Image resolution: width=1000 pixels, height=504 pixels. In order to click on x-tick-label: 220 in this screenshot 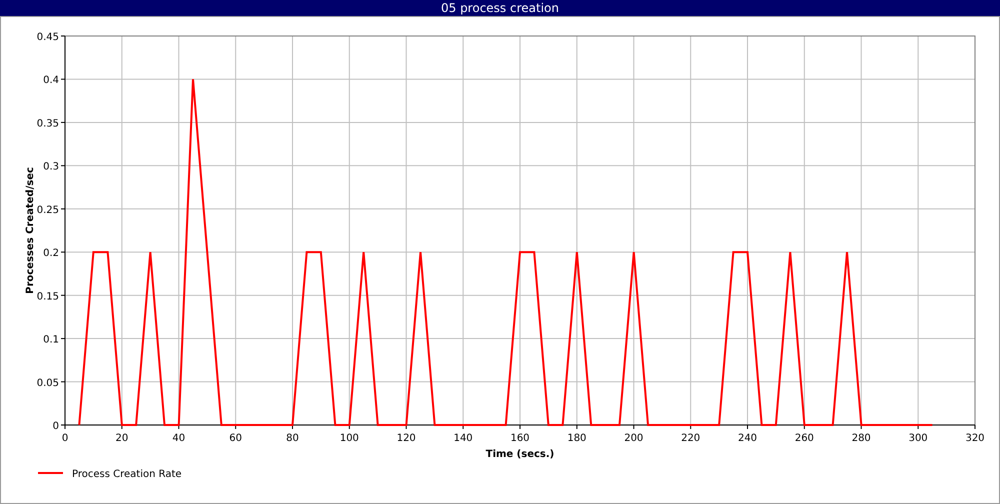, I will do `click(690, 438)`.